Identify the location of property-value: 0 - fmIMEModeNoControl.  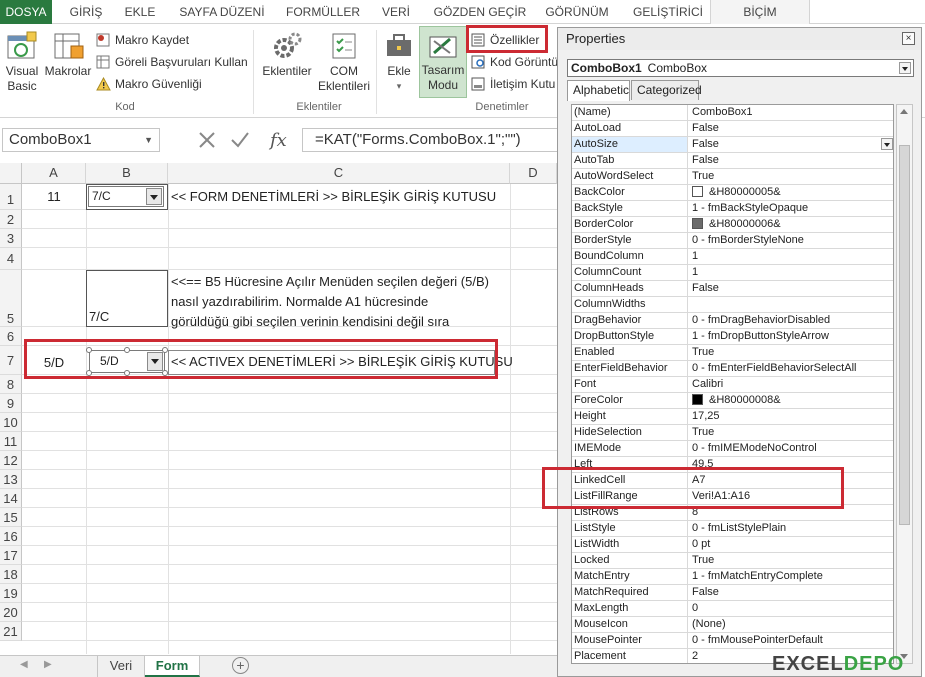
(791, 448).